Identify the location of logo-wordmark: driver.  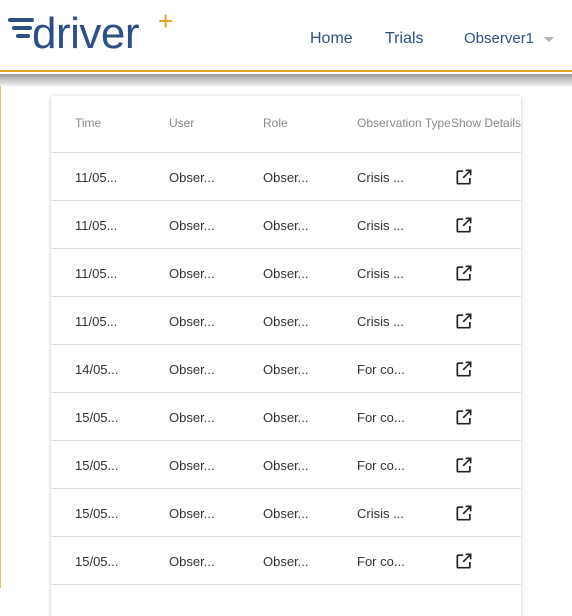
(86, 33).